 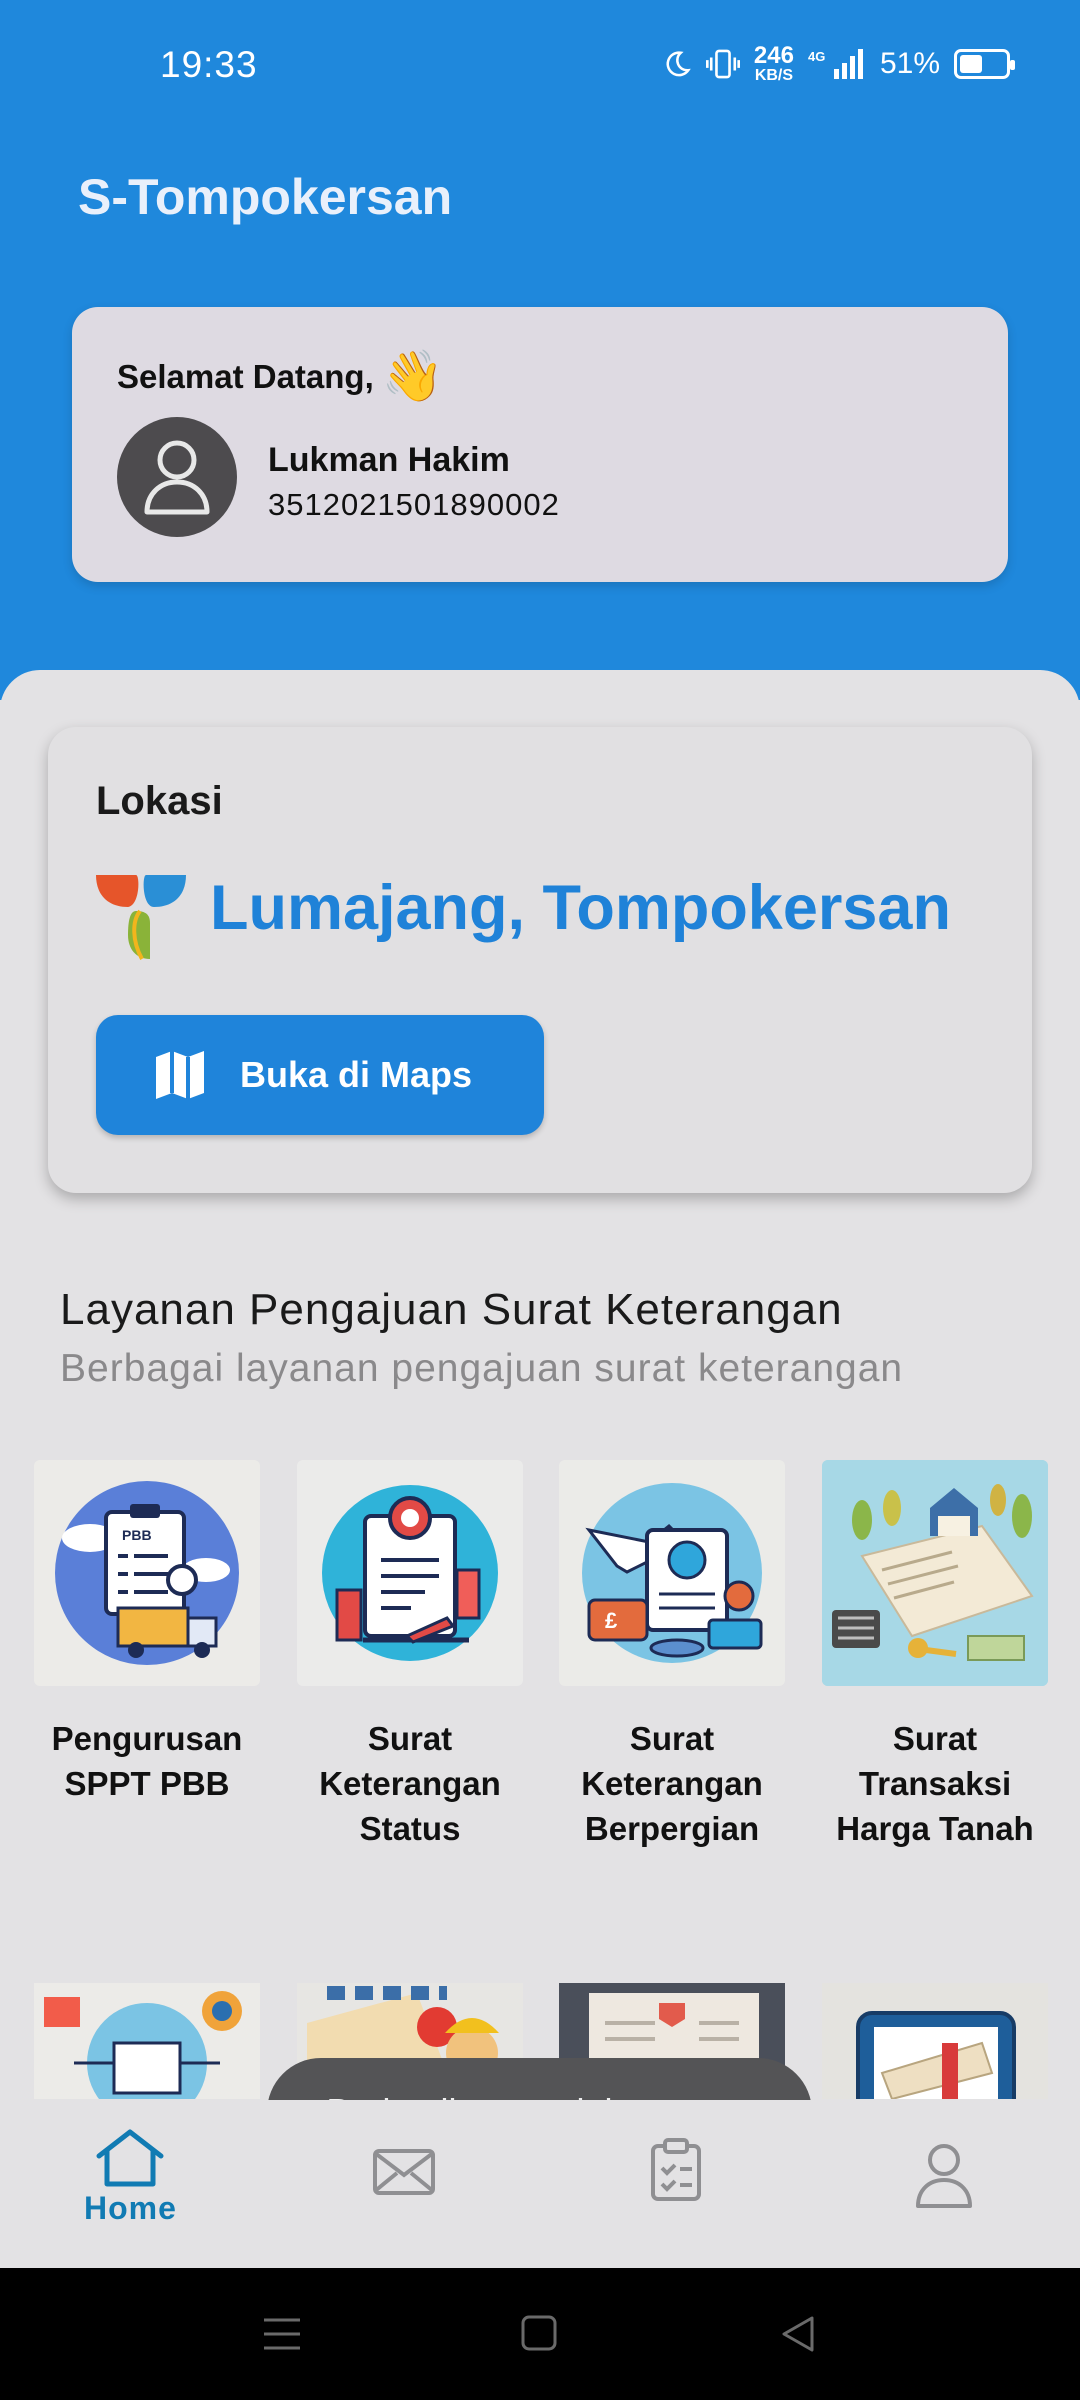 What do you see at coordinates (245, 376) in the screenshot?
I see `greeting-text: Selamat Datang,` at bounding box center [245, 376].